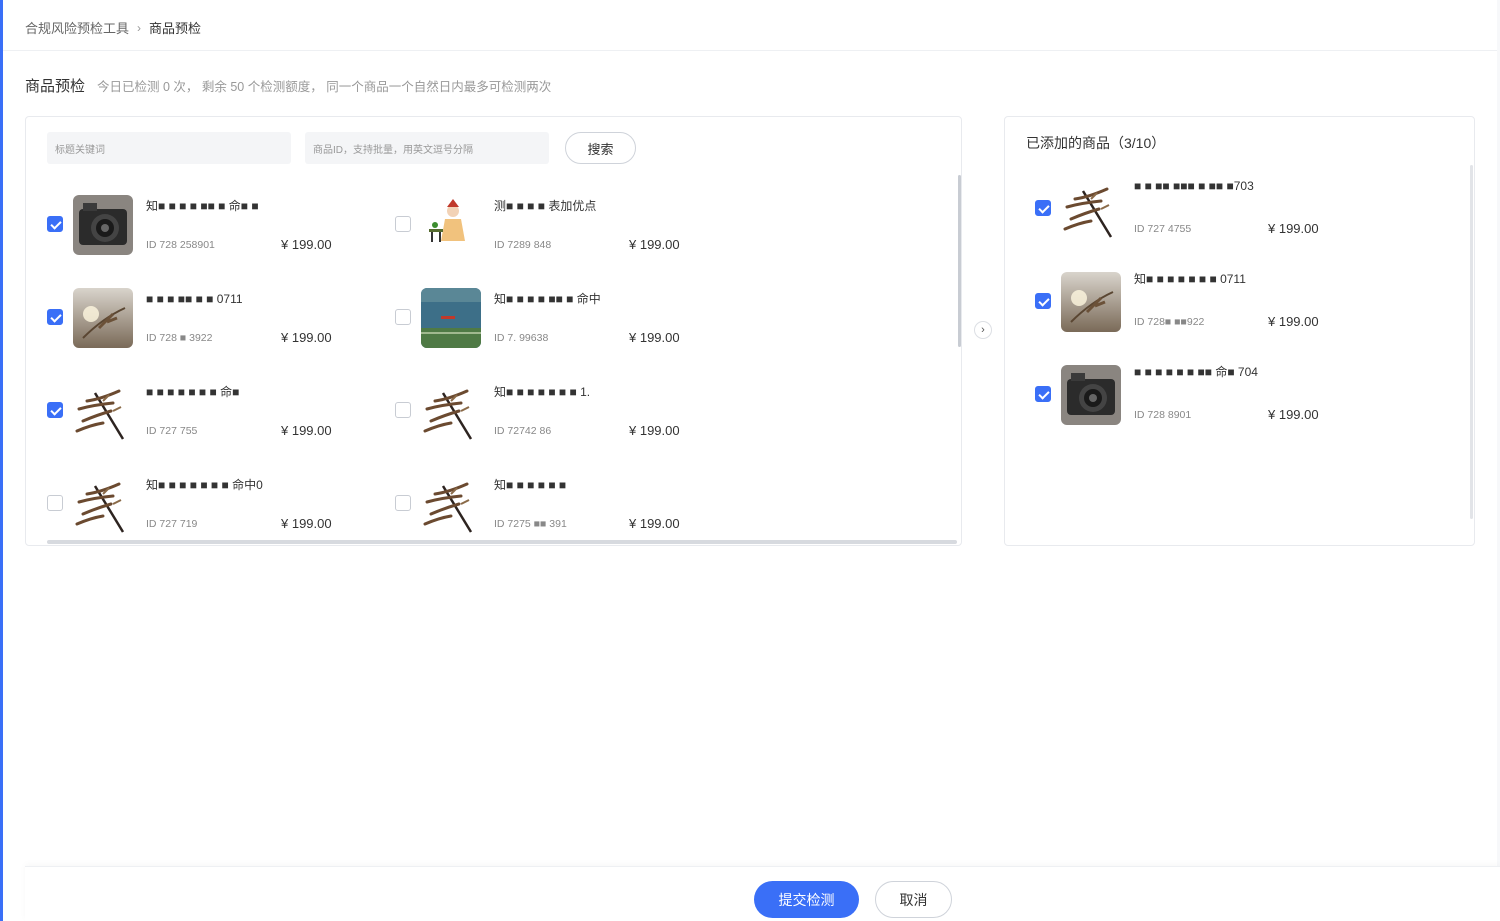 The width and height of the screenshot is (1500, 921). What do you see at coordinates (217, 406) in the screenshot?
I see `product-card: ■ ■ ■ ■ ■ ■ ■ 命■ ID 727 755 ¥ 199.00` at bounding box center [217, 406].